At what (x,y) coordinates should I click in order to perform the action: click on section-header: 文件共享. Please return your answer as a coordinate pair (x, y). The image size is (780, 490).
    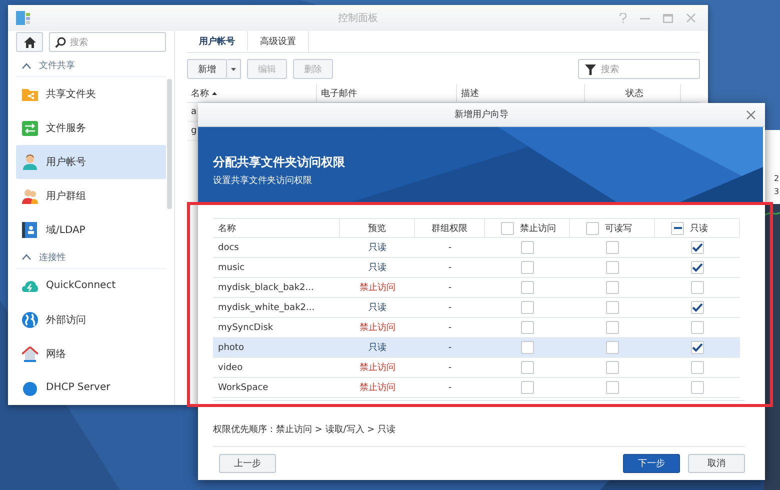
    Looking at the image, I should click on (57, 65).